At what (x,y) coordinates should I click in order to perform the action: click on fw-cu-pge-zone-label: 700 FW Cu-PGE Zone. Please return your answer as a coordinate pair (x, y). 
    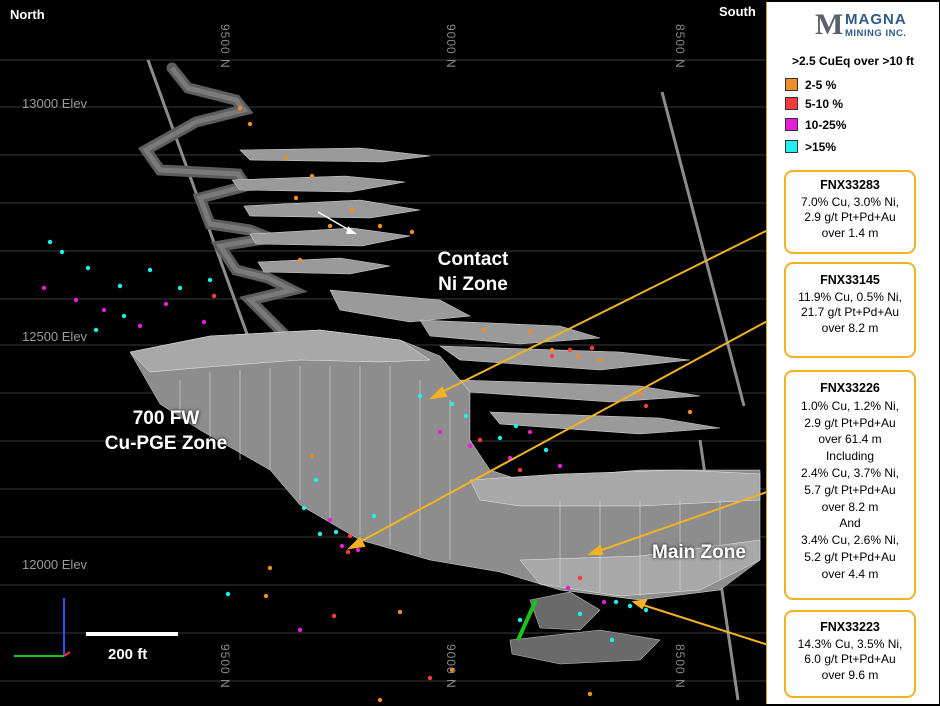
    Looking at the image, I should click on (166, 431).